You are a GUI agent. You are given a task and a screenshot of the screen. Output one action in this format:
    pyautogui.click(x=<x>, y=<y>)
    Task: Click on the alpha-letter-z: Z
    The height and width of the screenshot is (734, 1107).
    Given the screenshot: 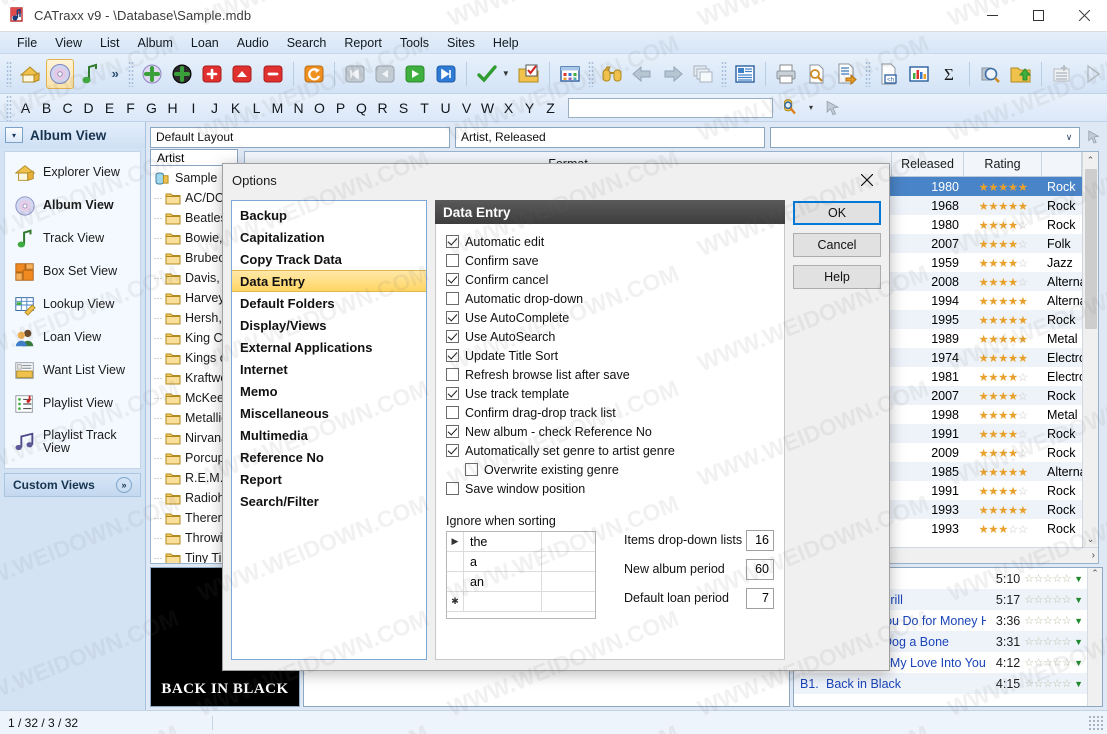 What is the action you would take?
    pyautogui.click(x=550, y=108)
    